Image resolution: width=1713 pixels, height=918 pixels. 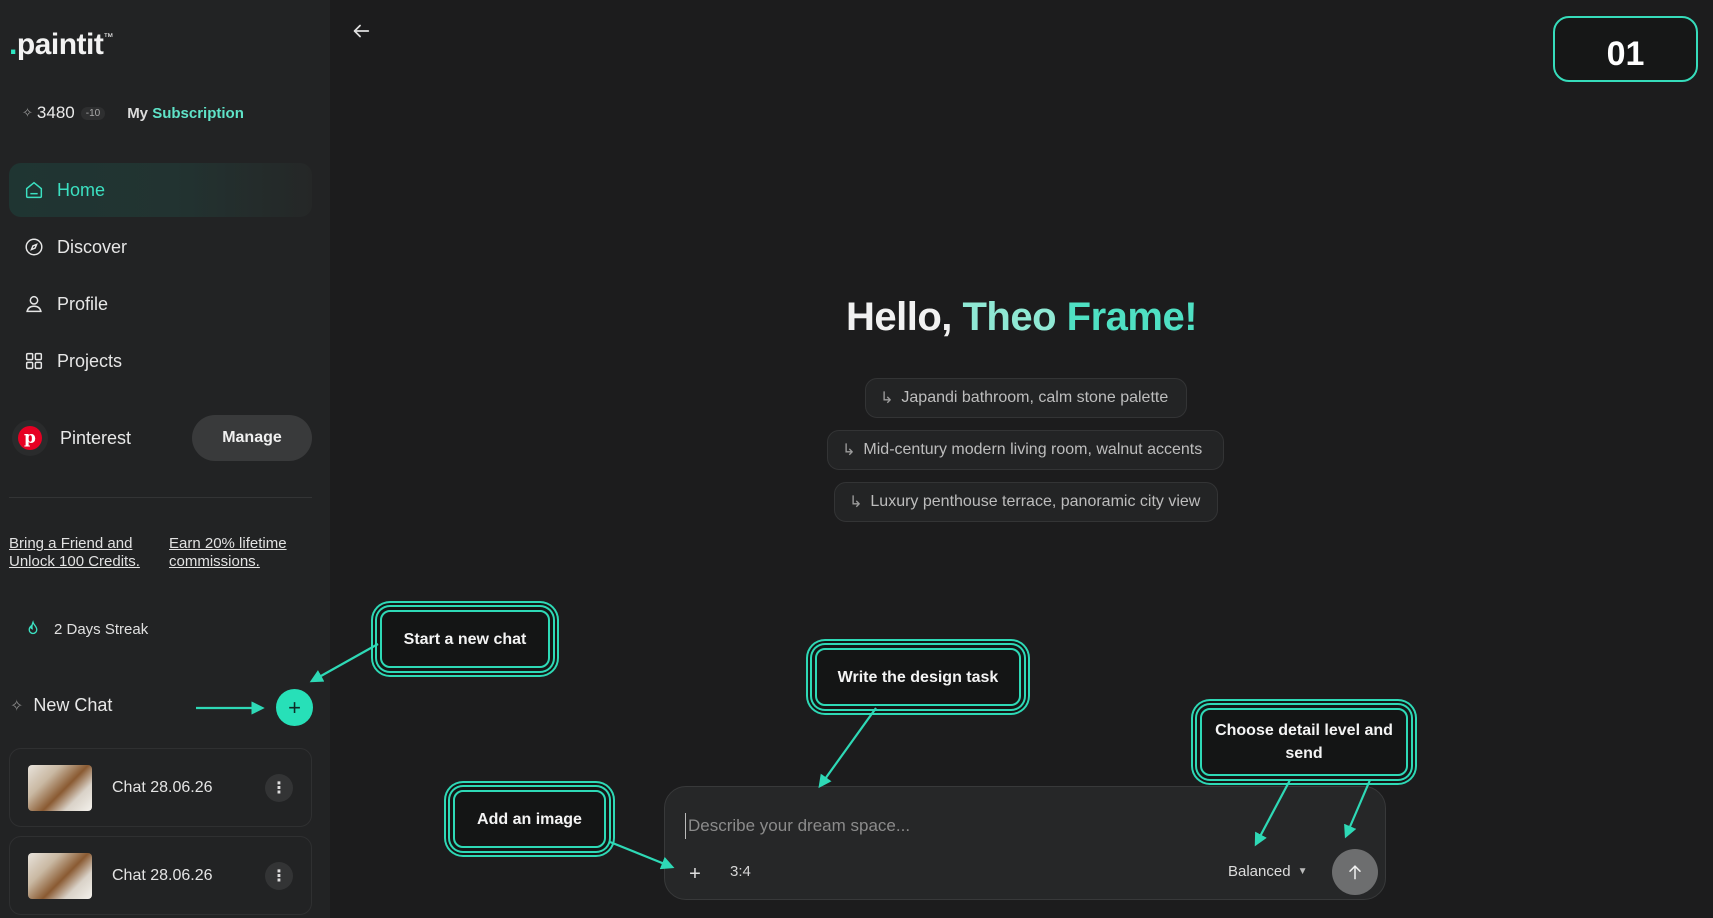 I want to click on user-last-name: Frame!, so click(x=1132, y=317).